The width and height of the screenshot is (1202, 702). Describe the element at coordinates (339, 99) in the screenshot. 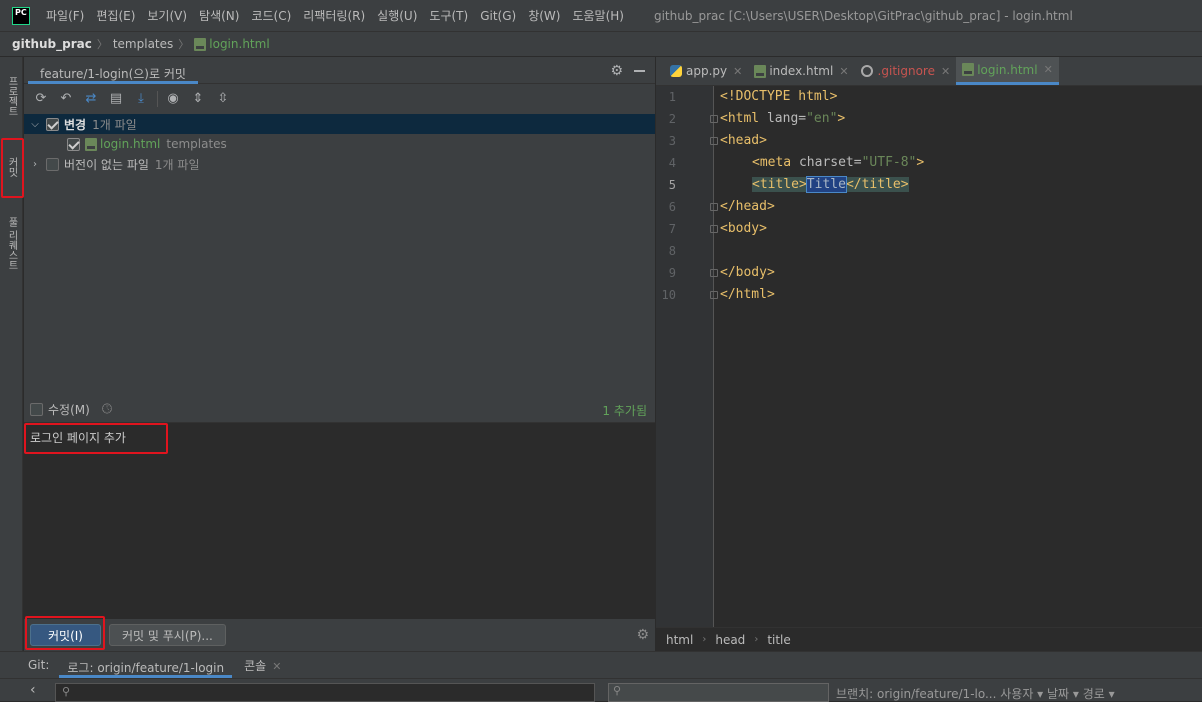

I see `commit-toolbar: ⟳ ↶ ⇄ ▤ ⤓ ◉ ⇕ ⇳` at that location.